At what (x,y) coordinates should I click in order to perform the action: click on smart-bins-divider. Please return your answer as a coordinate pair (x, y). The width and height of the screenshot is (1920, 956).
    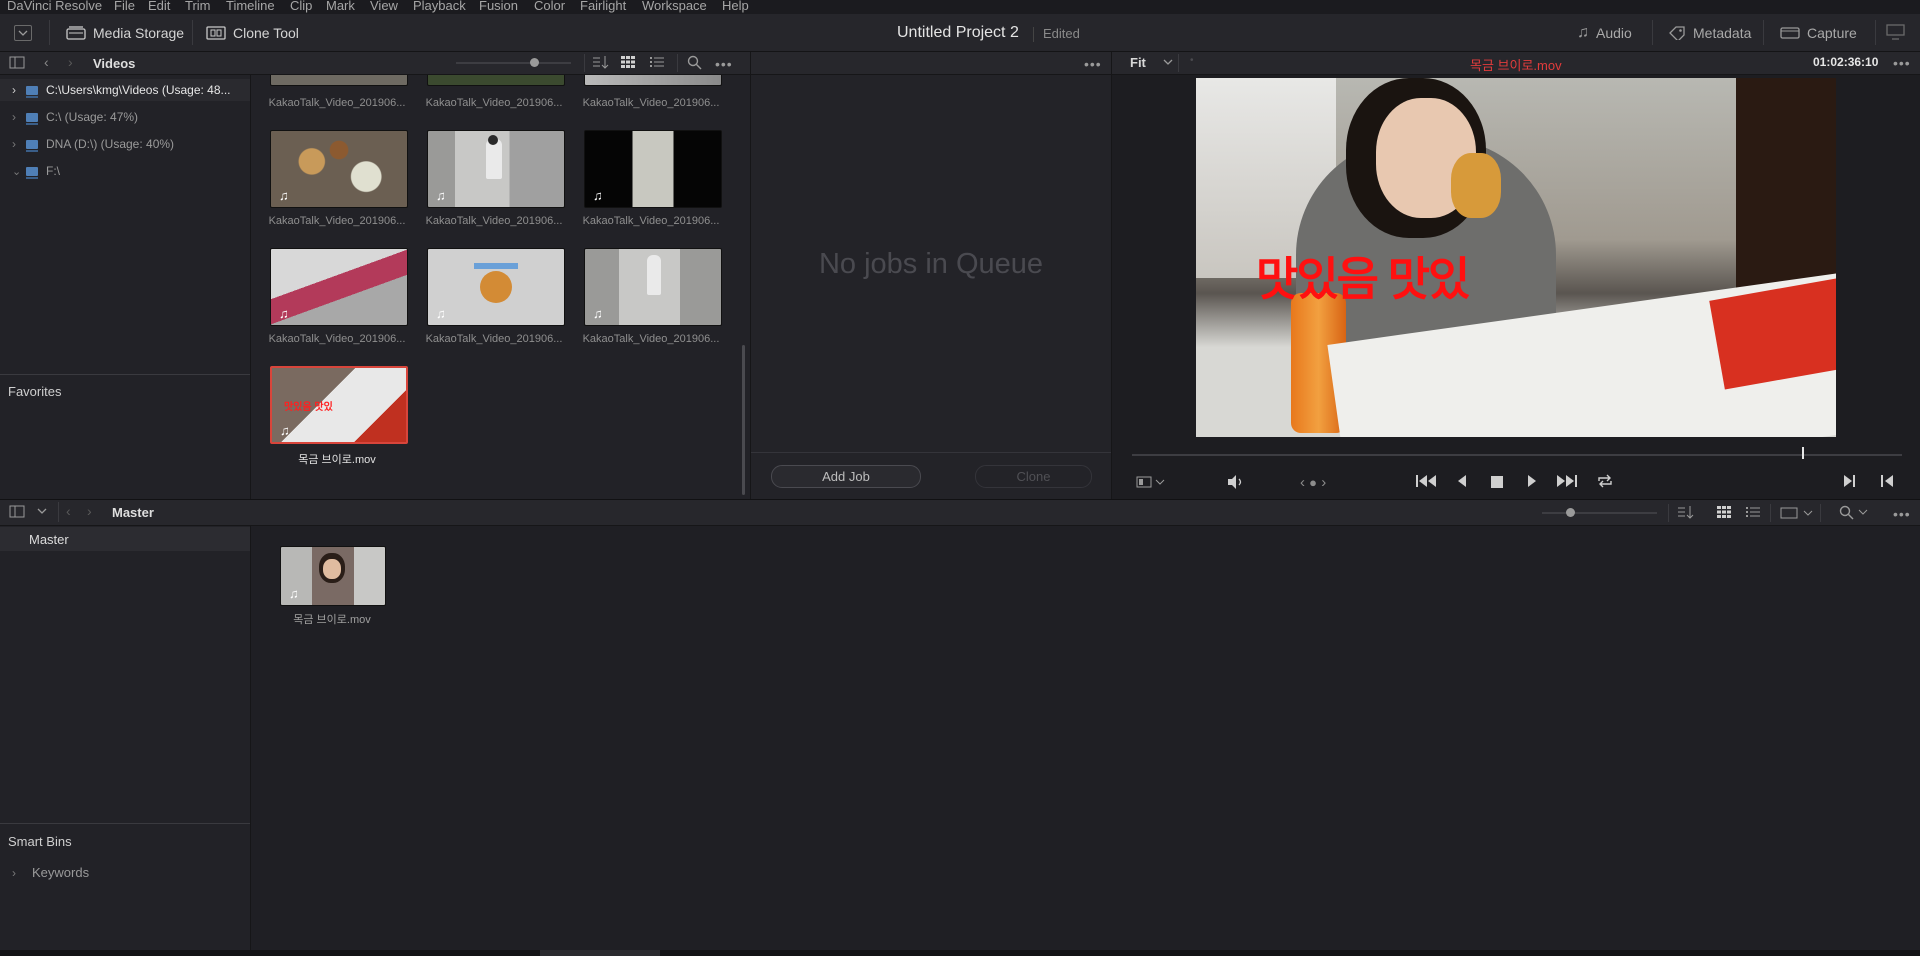
    Looking at the image, I should click on (125, 823).